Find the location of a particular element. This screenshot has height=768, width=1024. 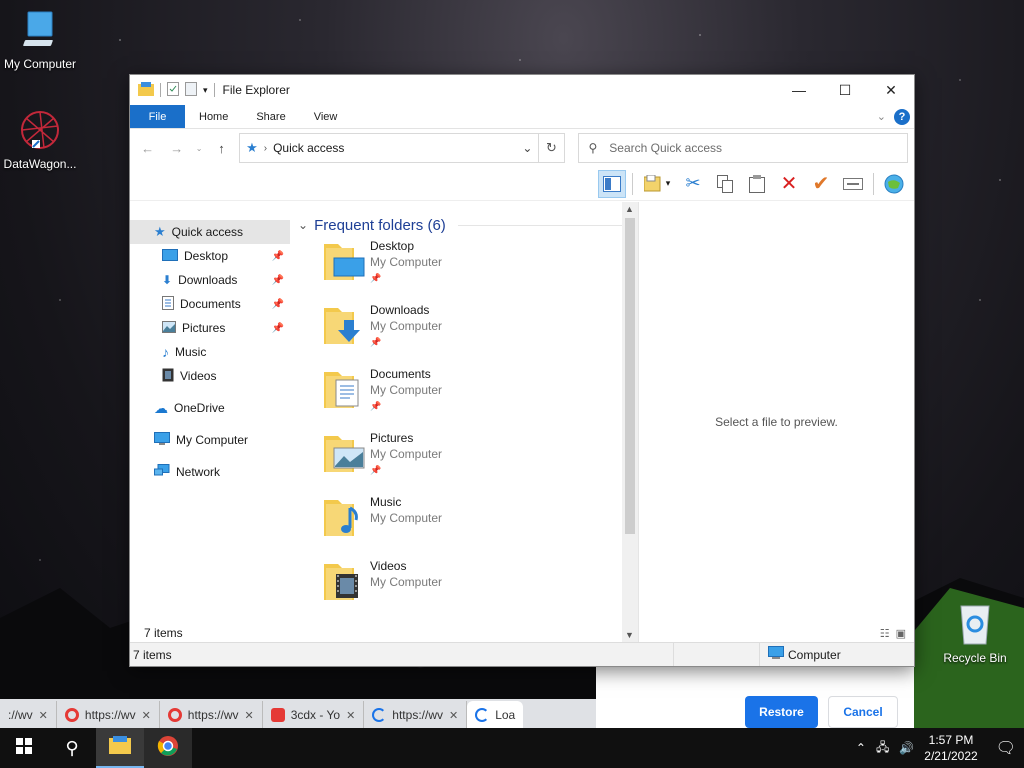

start-button is located at coordinates (24, 748).